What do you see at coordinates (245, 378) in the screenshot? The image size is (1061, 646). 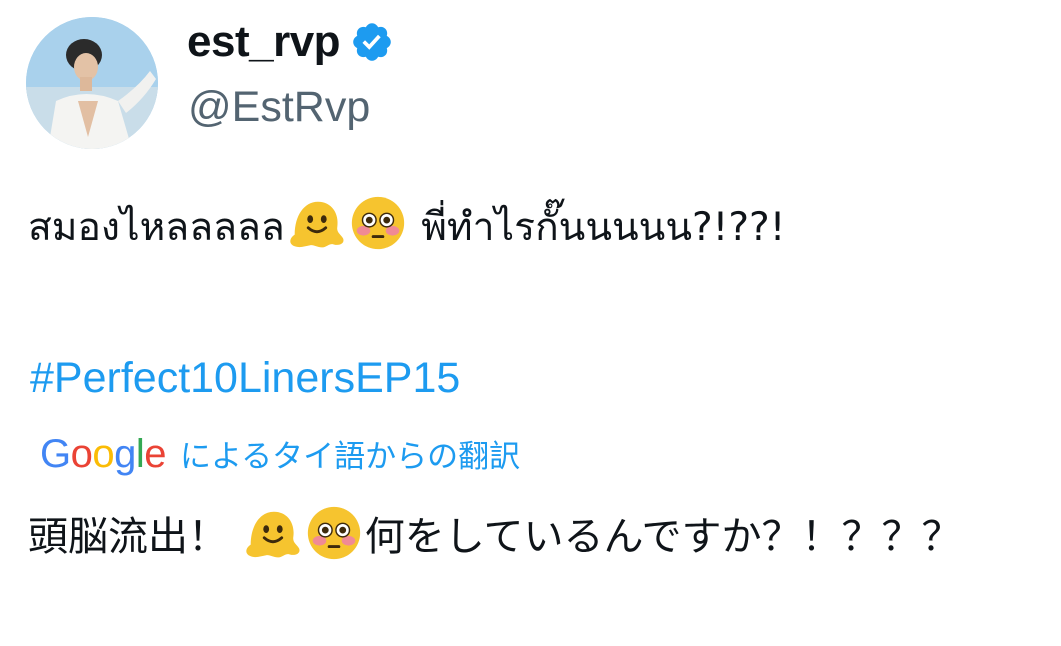 I see `hashtag-link: #Perfect10LinersEP15` at bounding box center [245, 378].